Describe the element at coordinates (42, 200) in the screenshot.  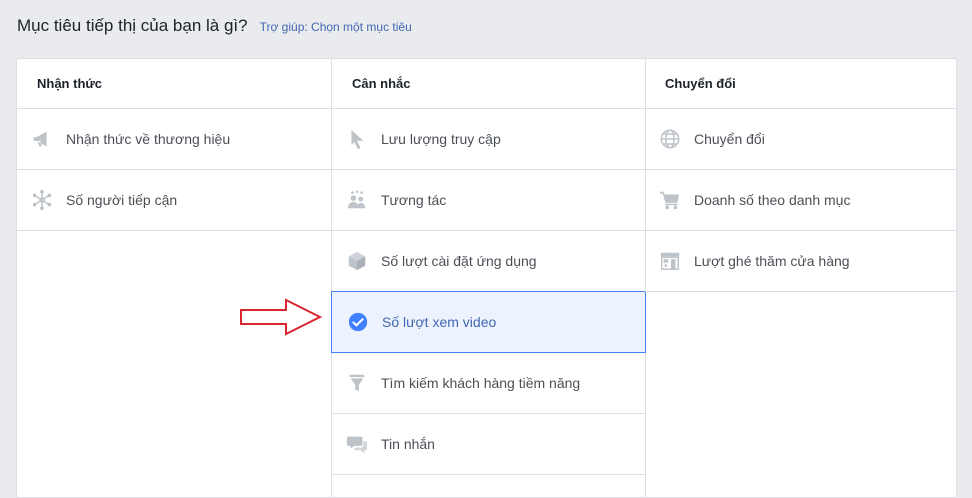
I see `reach-network-icon` at that location.